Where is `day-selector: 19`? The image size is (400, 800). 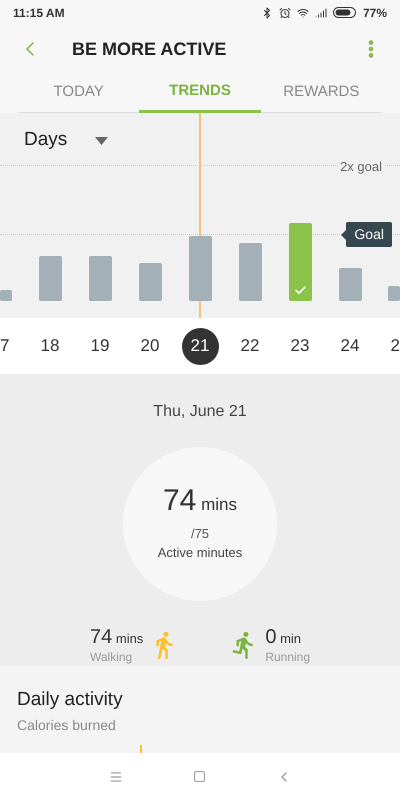
day-selector: 19 is located at coordinates (100, 346).